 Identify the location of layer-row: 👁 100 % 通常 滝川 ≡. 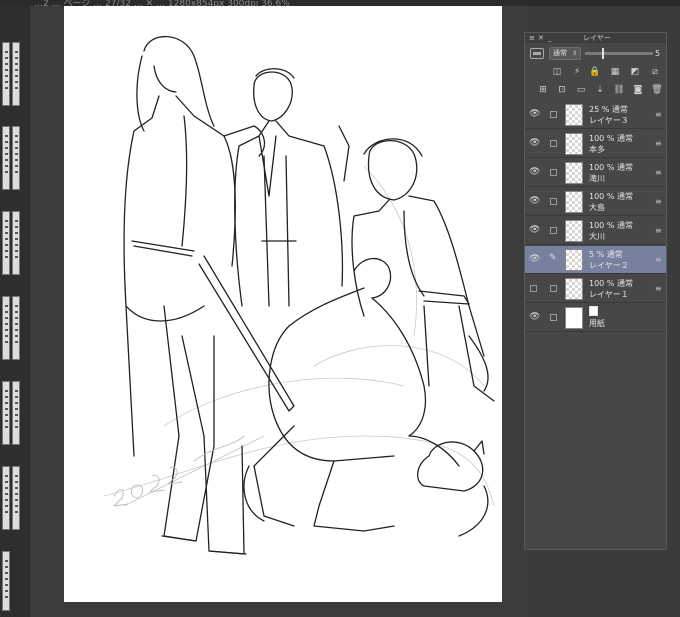
(595, 173).